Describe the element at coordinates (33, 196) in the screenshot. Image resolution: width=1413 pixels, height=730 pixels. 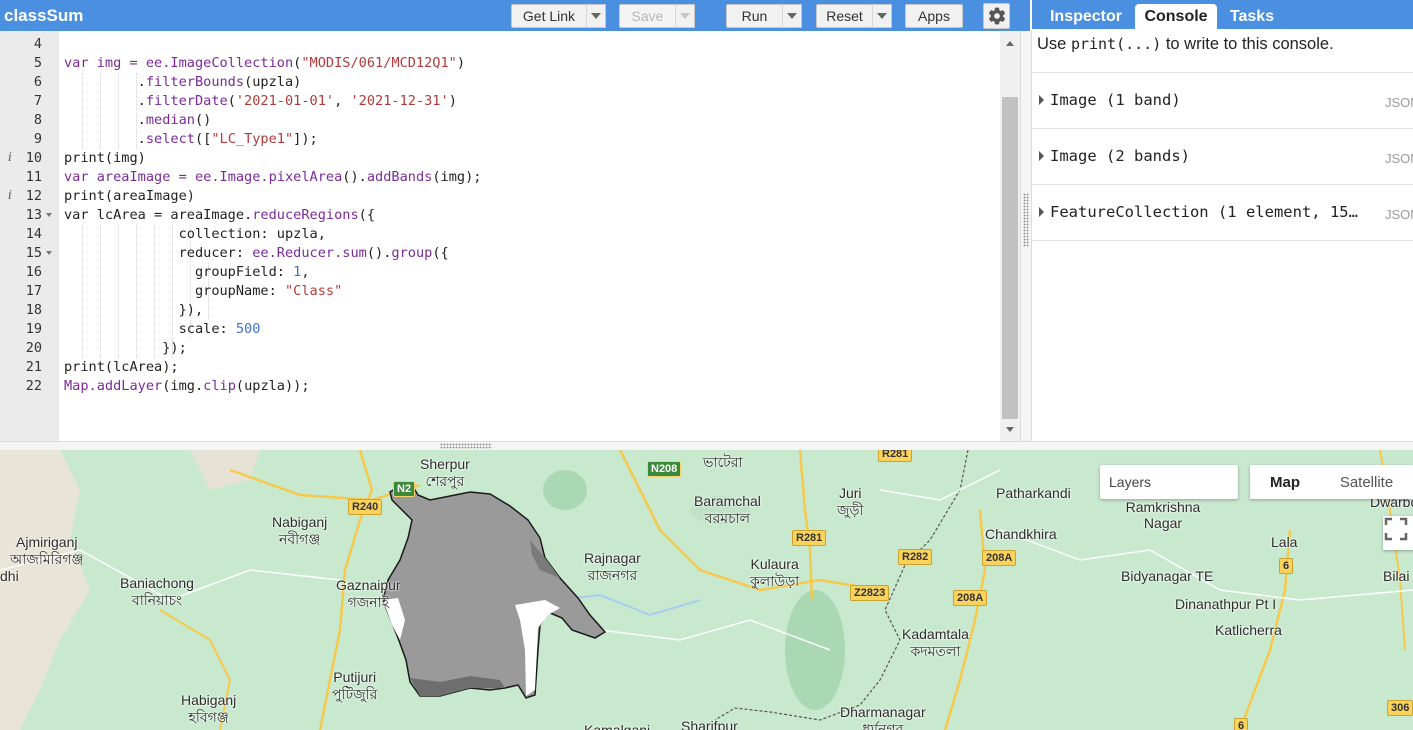
I see `line-number: 12` at that location.